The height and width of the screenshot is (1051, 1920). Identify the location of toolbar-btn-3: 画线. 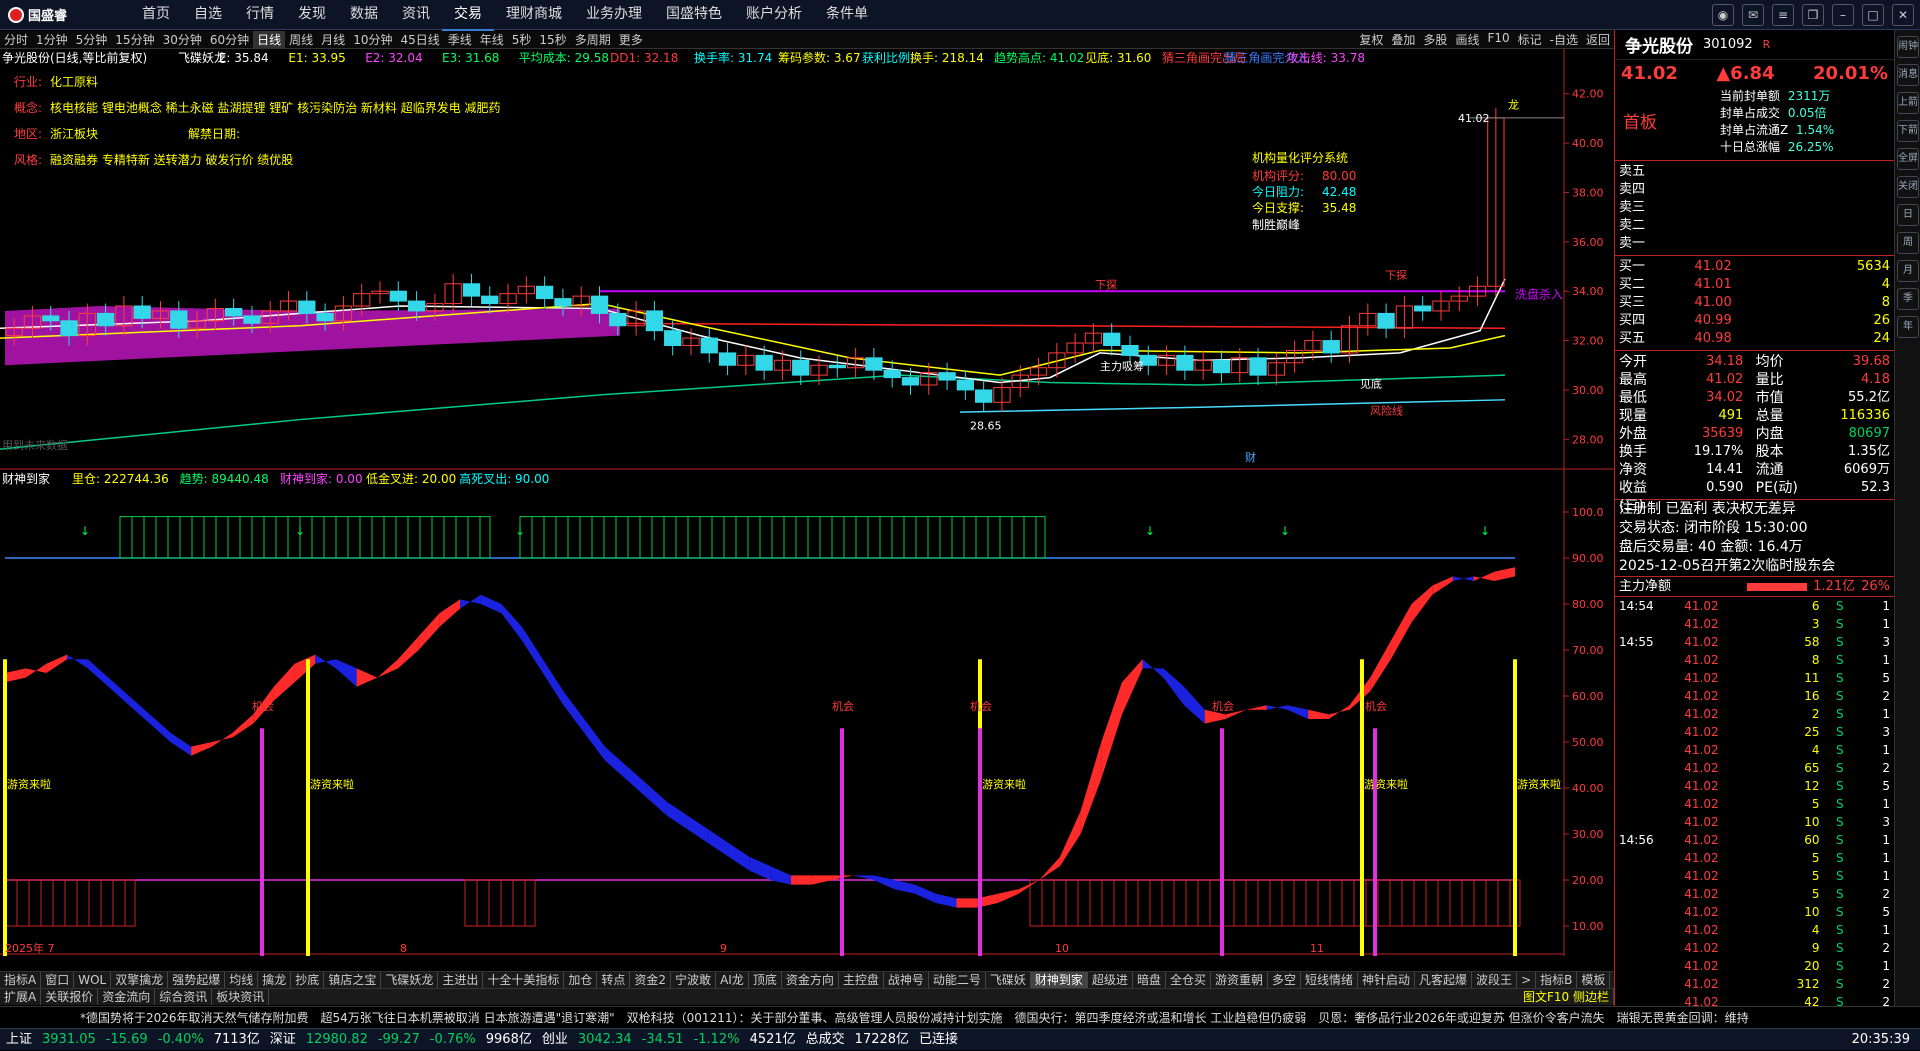
(1467, 39).